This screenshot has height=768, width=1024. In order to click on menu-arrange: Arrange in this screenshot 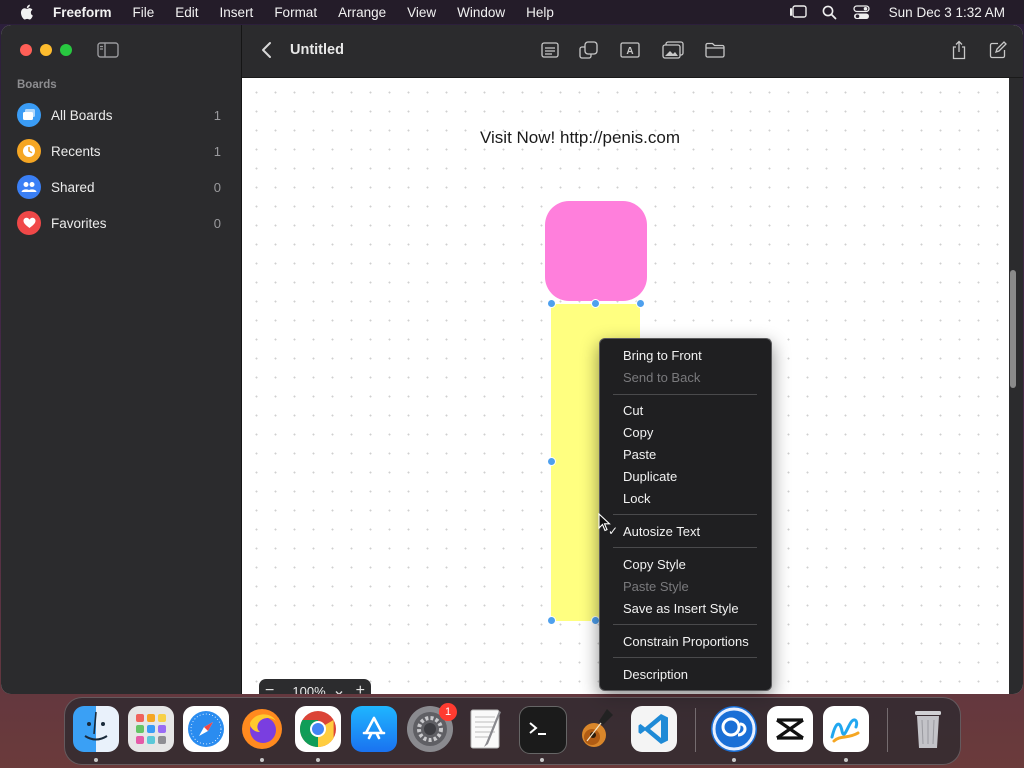, I will do `click(362, 12)`.